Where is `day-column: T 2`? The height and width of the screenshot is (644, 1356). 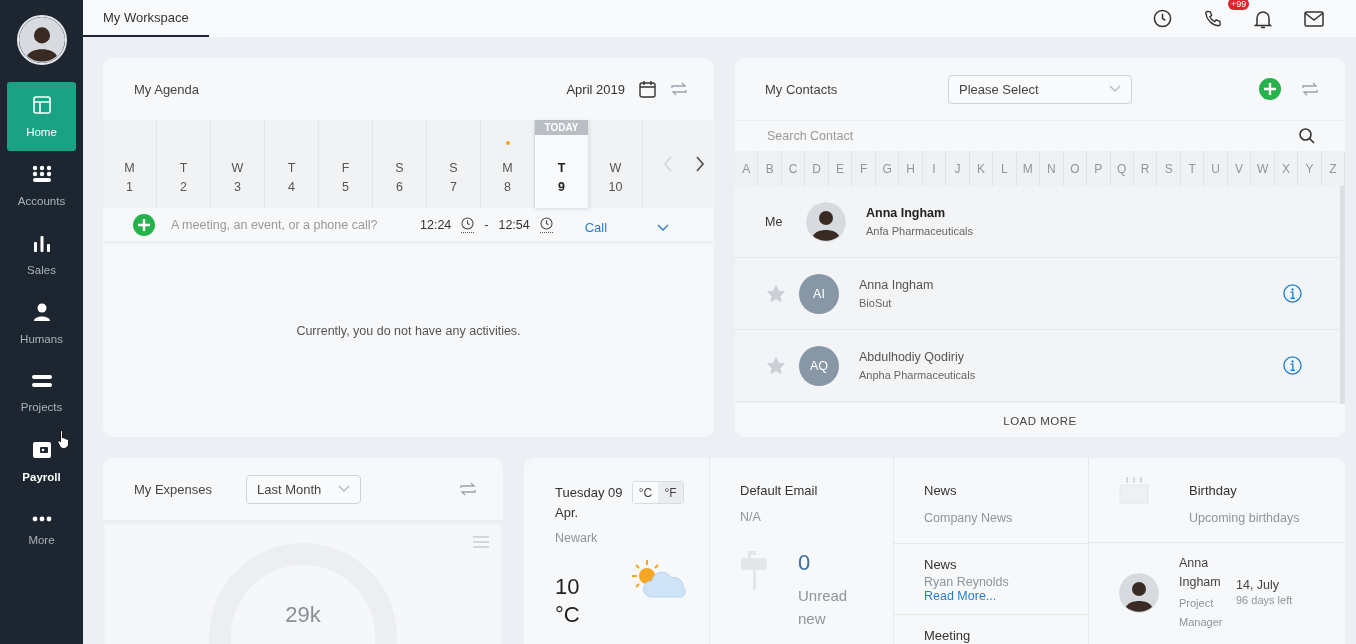
day-column: T 2 is located at coordinates (184, 164).